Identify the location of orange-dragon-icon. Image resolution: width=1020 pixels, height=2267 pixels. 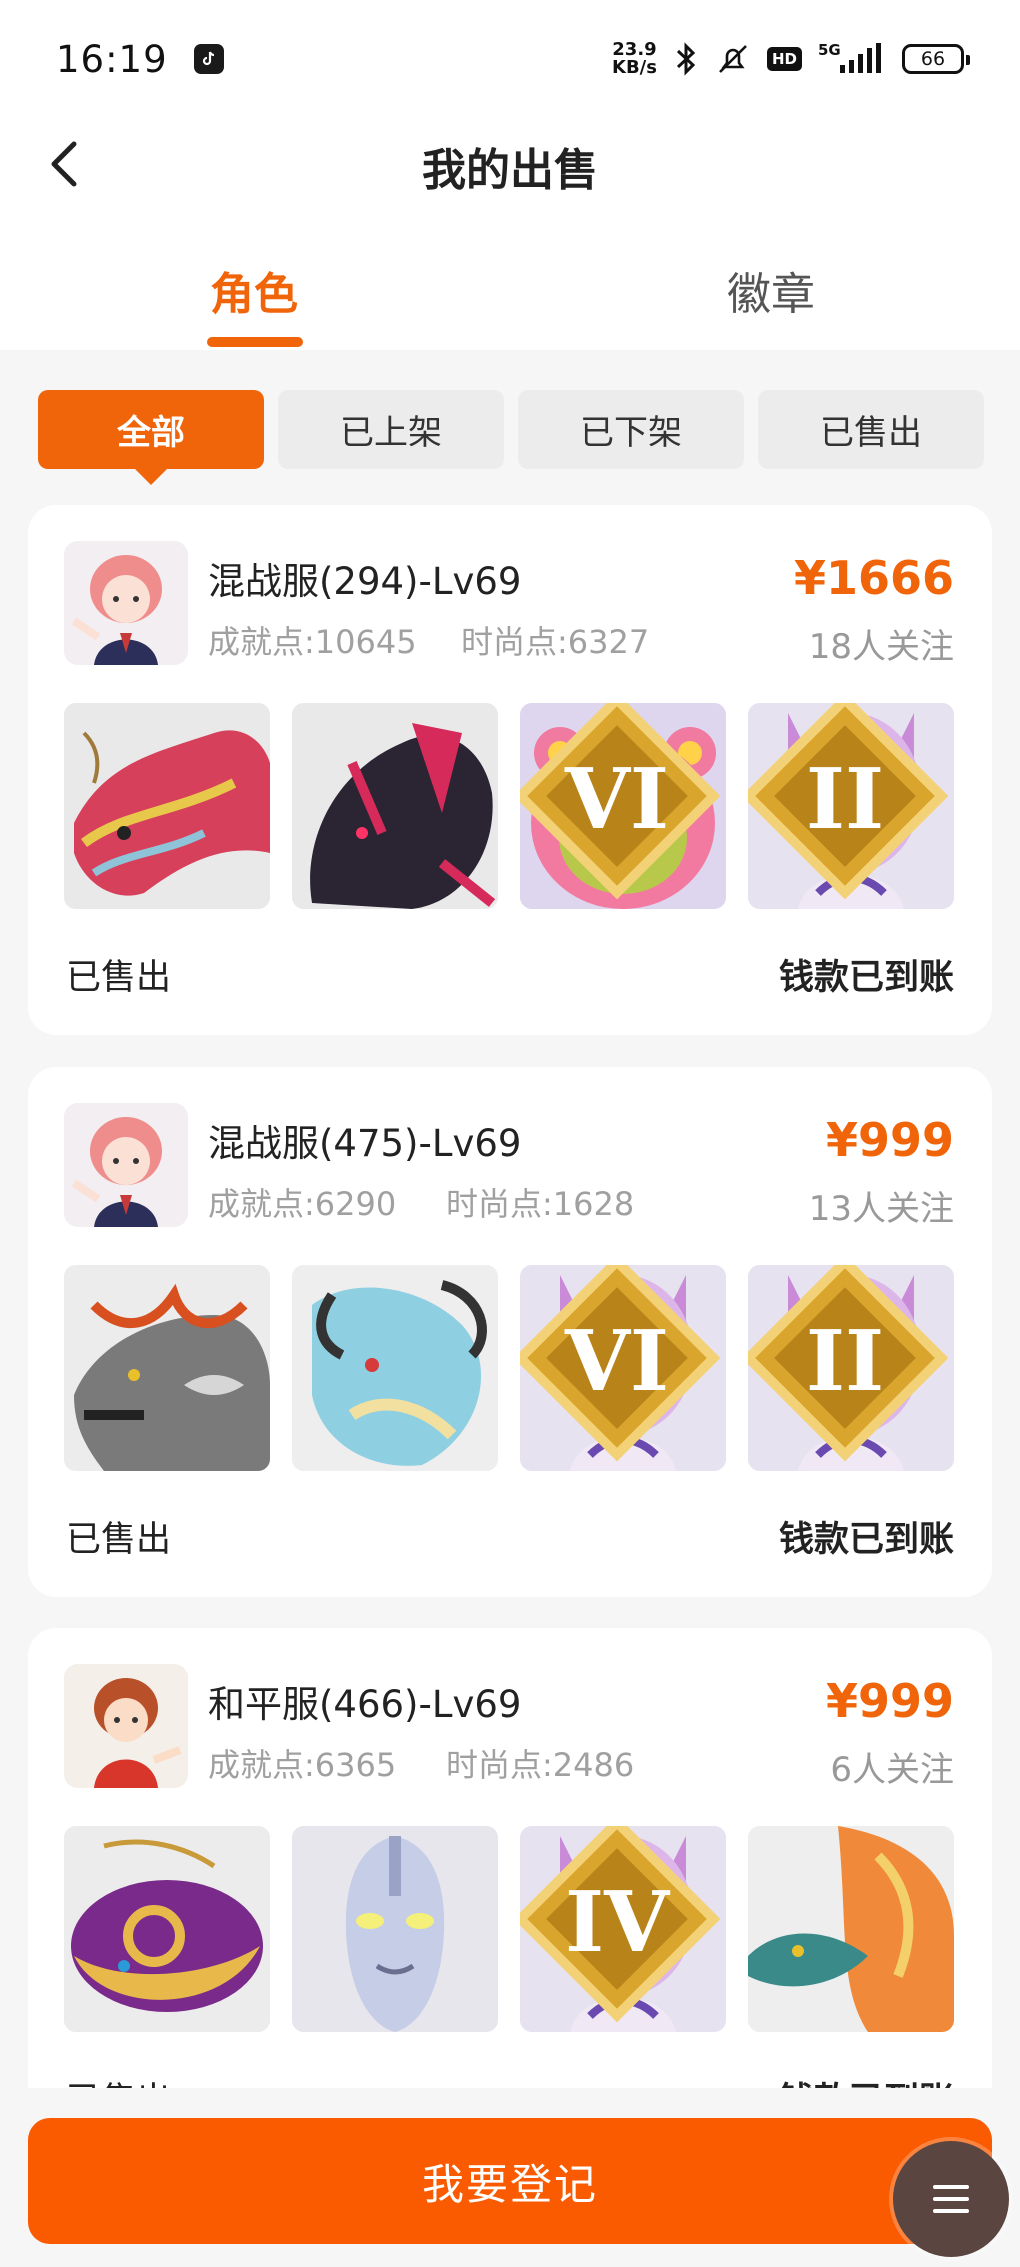
(851, 1929).